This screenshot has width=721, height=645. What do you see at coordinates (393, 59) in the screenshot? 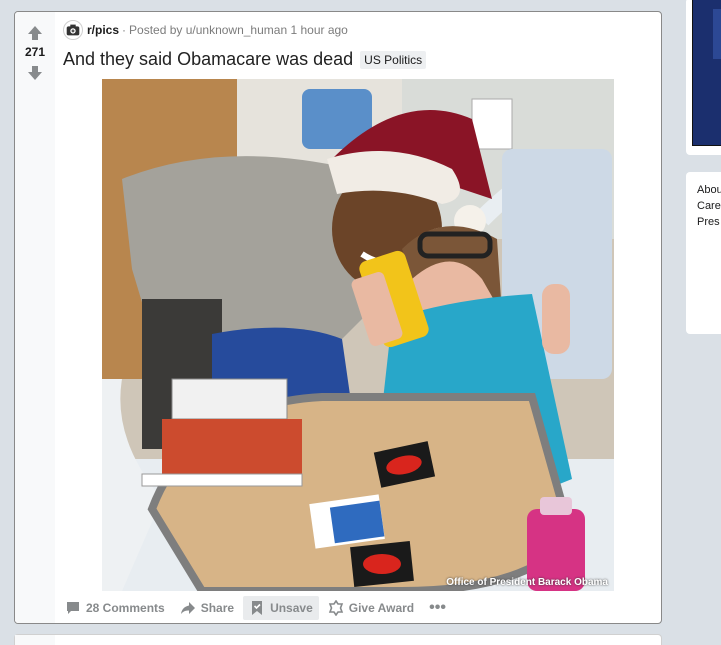
I see `post-flair: US Politics` at bounding box center [393, 59].